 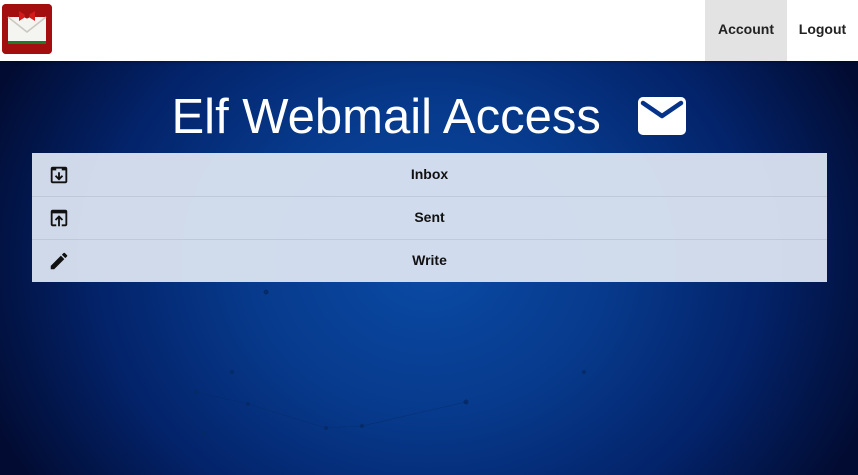 What do you see at coordinates (429, 30) in the screenshot?
I see `top-navbar: Account Logout` at bounding box center [429, 30].